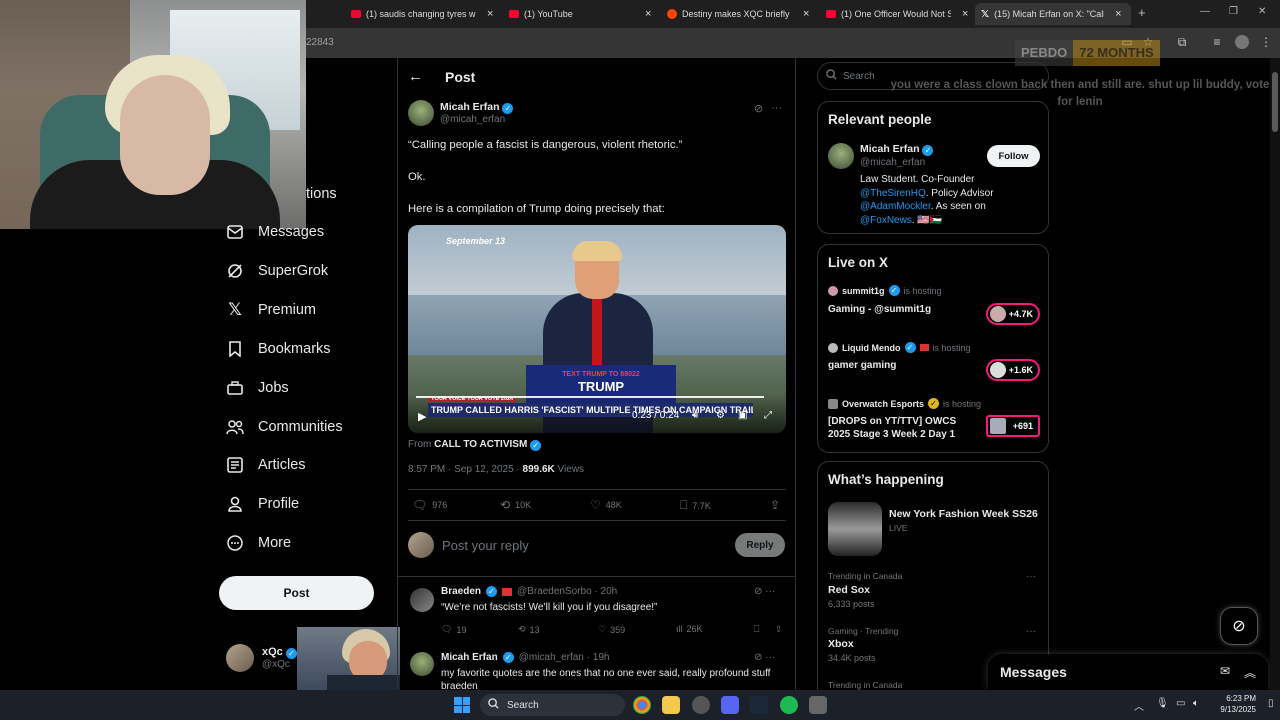 This screenshot has height=720, width=1280. Describe the element at coordinates (871, 348) in the screenshot. I see `host-name: Liquid Mendo` at that location.